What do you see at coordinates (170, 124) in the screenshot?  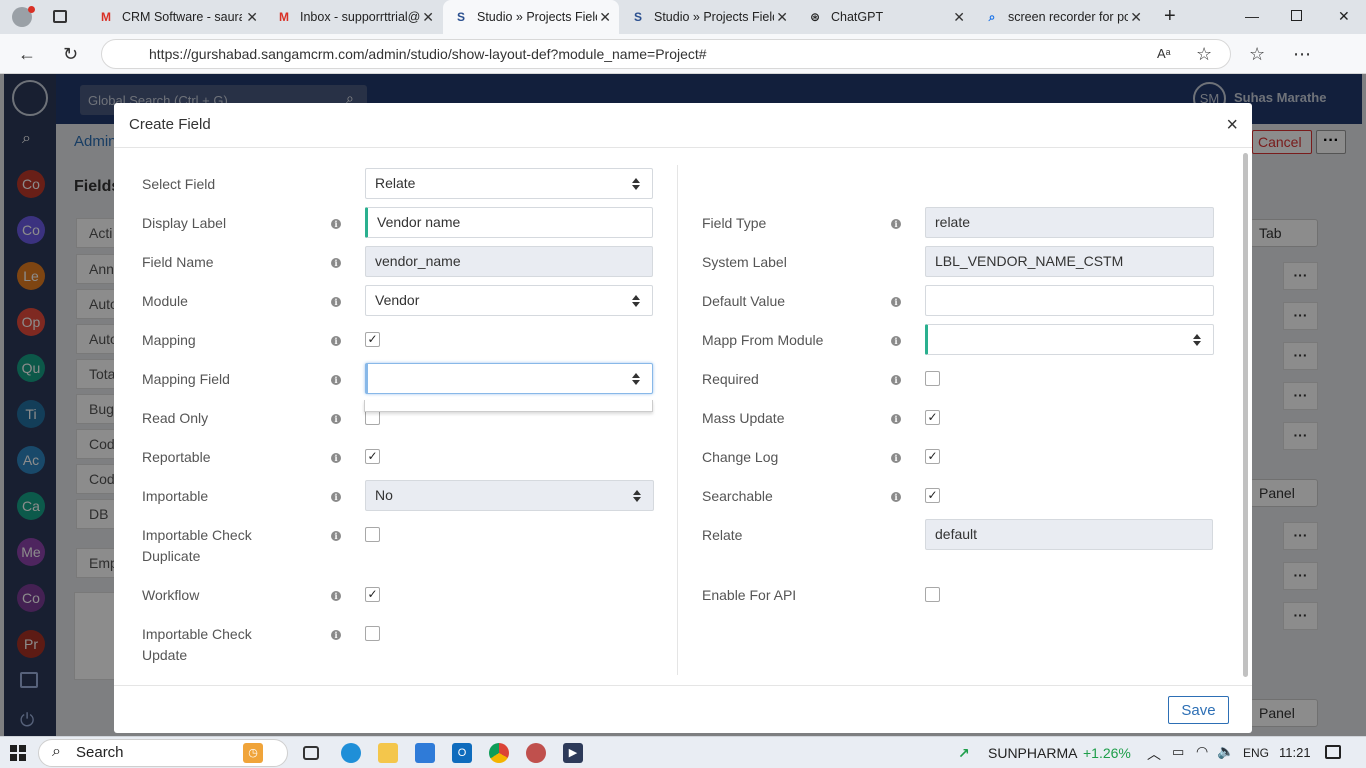 I see `modal-title: Create Field` at bounding box center [170, 124].